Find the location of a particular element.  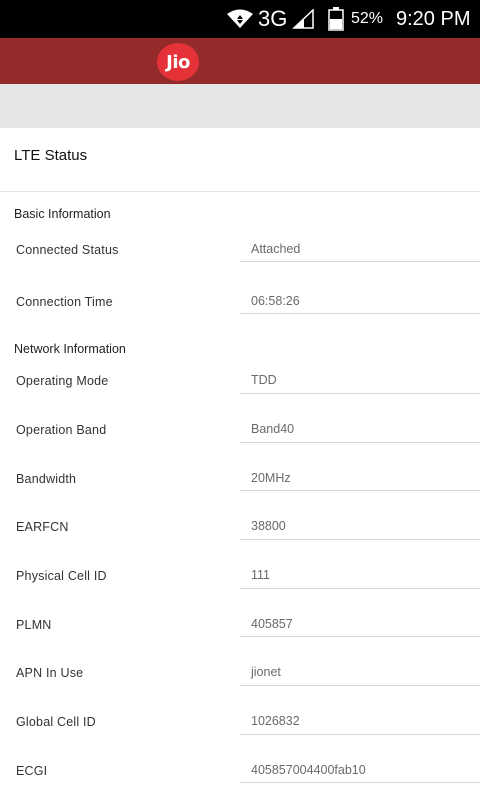

global-cell-id-value: 1026832 is located at coordinates (275, 721).